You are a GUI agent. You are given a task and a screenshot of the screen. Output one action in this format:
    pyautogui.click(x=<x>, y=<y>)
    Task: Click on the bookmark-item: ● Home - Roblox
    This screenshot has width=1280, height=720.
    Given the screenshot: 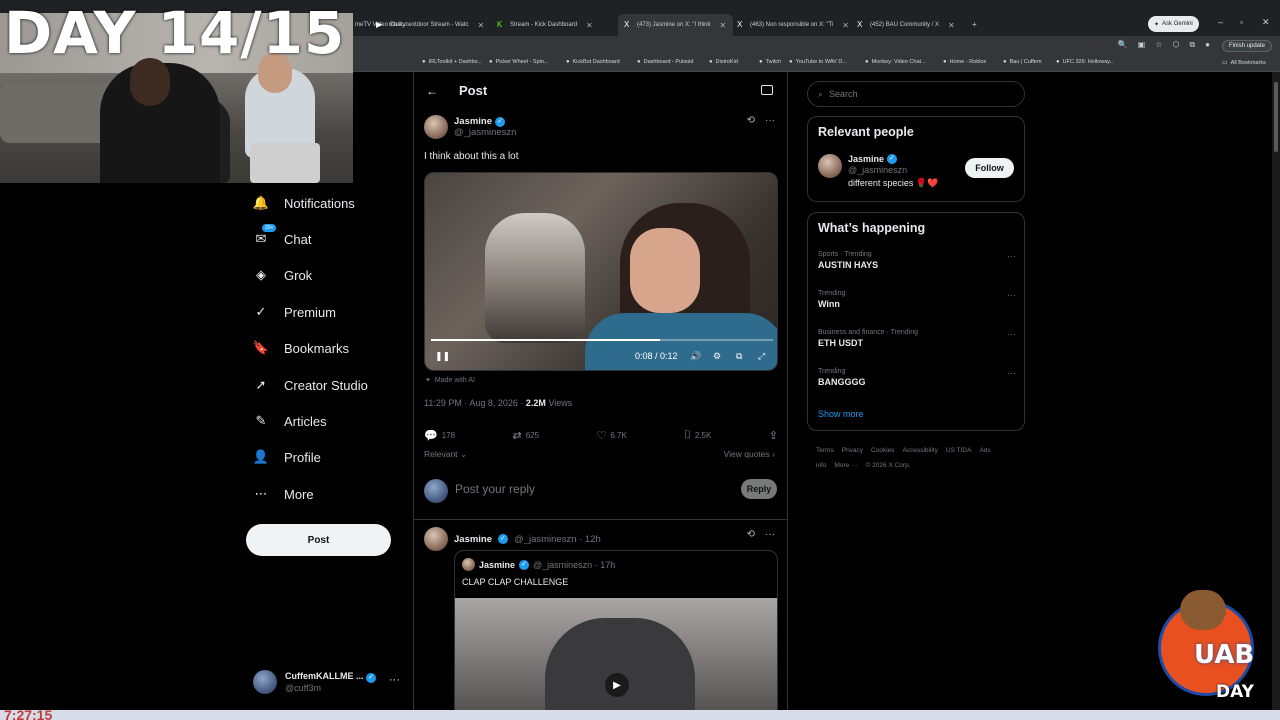 What is the action you would take?
    pyautogui.click(x=964, y=62)
    